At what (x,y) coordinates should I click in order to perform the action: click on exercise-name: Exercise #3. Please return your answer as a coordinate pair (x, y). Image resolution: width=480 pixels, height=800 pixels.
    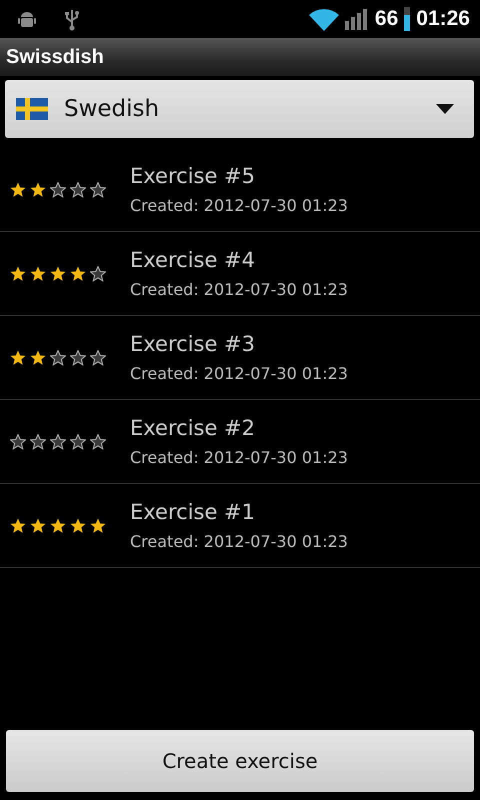
    Looking at the image, I should click on (193, 344).